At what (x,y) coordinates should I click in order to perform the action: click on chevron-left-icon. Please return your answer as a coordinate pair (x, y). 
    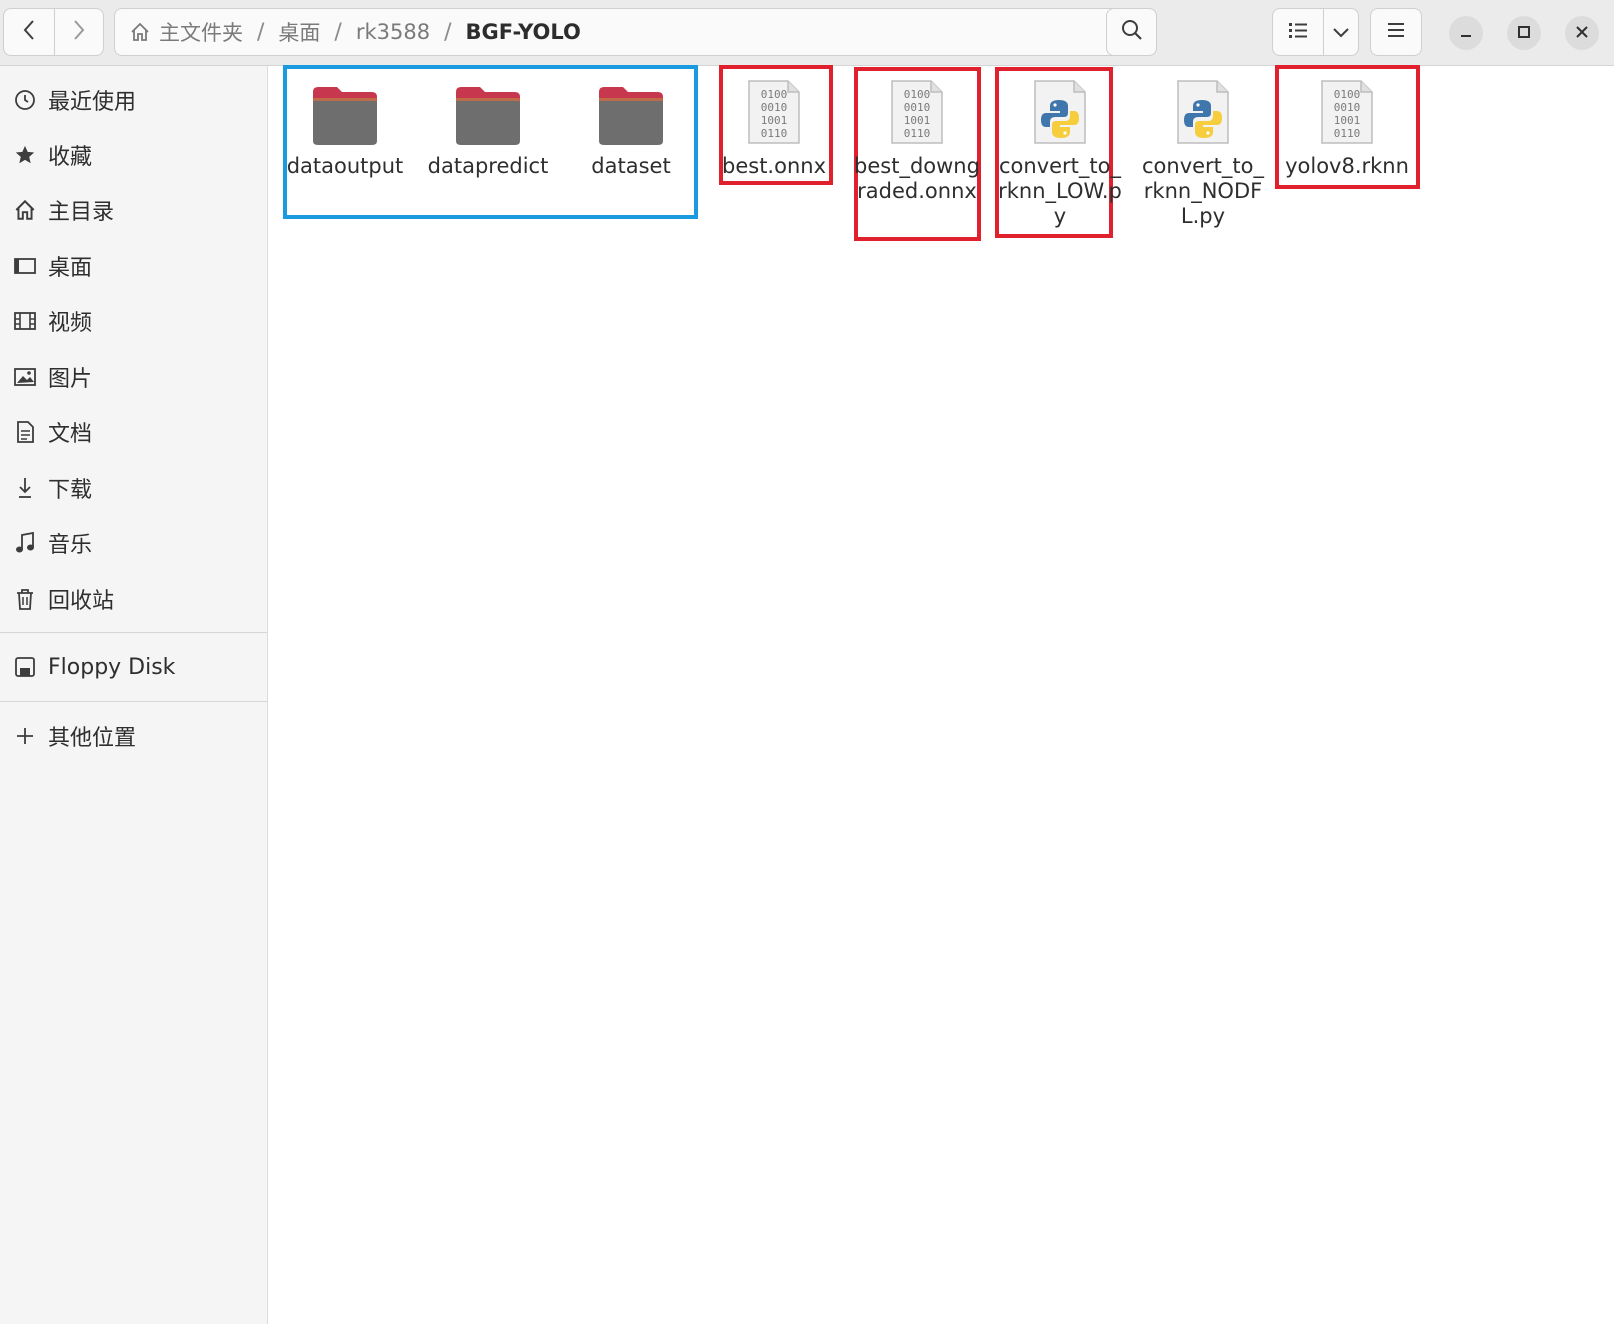
    Looking at the image, I should click on (29, 32).